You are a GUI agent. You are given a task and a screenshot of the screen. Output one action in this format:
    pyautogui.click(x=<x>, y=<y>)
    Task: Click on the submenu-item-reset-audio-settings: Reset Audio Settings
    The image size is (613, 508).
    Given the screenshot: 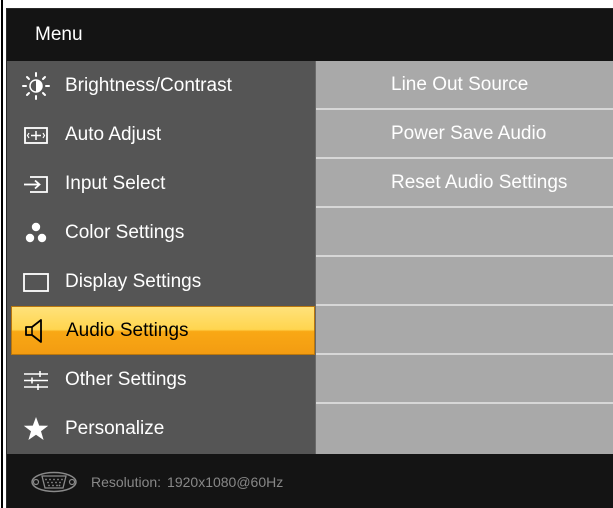 What is the action you would take?
    pyautogui.click(x=464, y=183)
    